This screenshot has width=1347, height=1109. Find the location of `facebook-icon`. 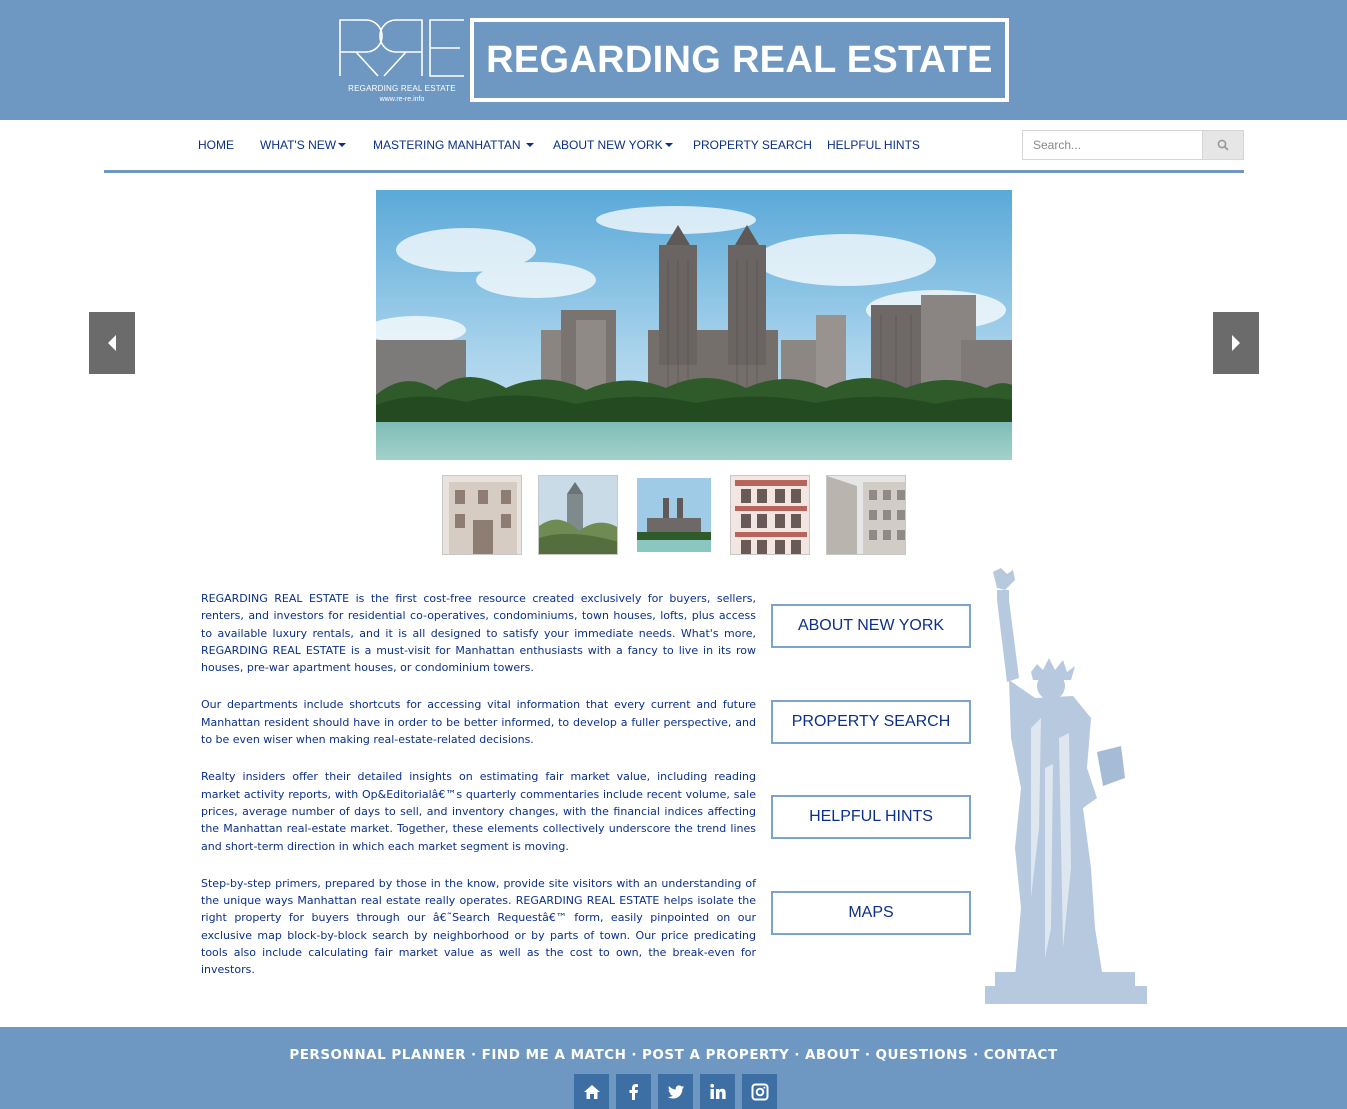

facebook-icon is located at coordinates (633, 1091).